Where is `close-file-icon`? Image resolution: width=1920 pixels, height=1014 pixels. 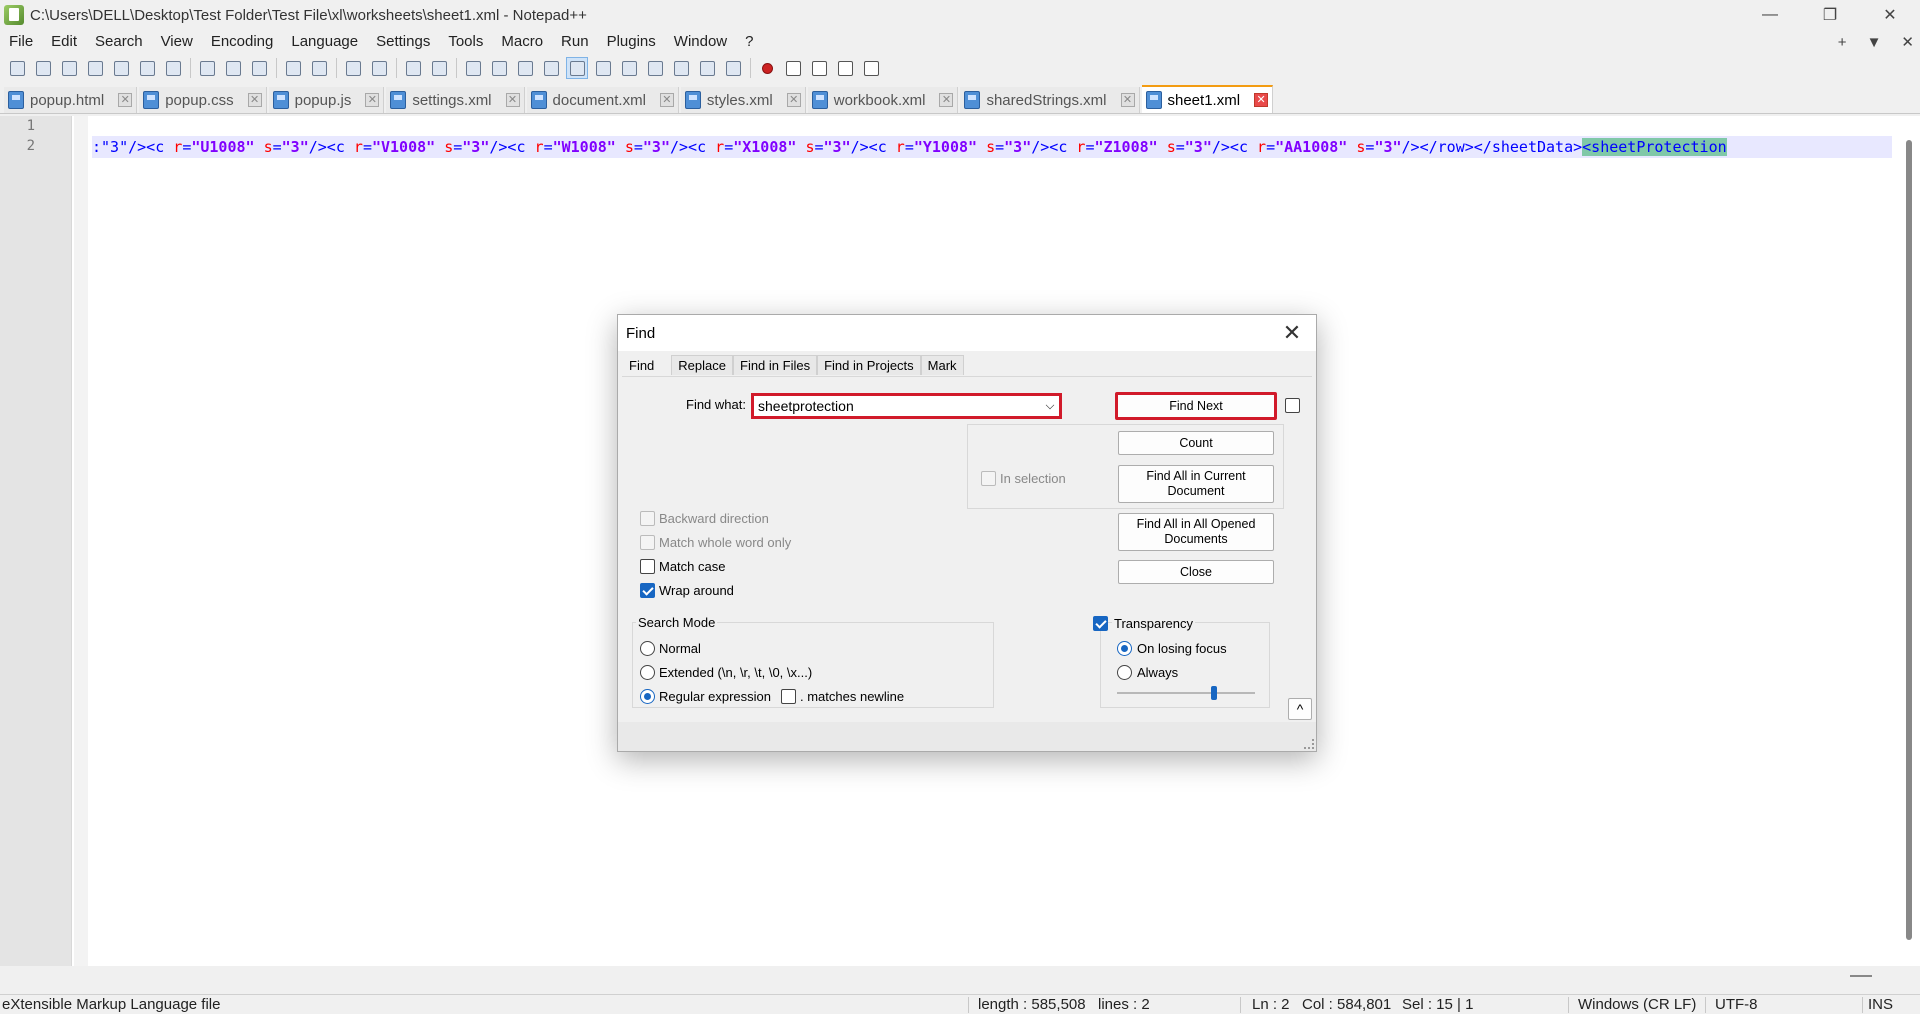 close-file-icon is located at coordinates (121, 68).